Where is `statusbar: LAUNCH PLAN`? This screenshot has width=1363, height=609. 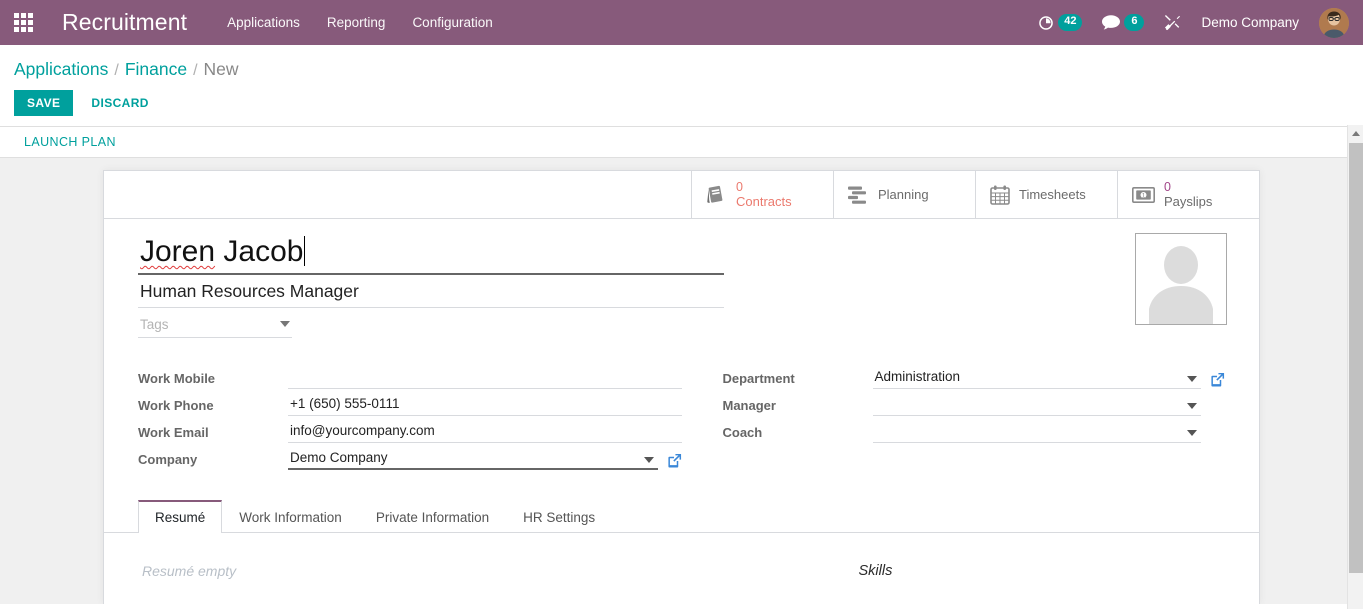
statusbar: LAUNCH PLAN is located at coordinates (681, 142).